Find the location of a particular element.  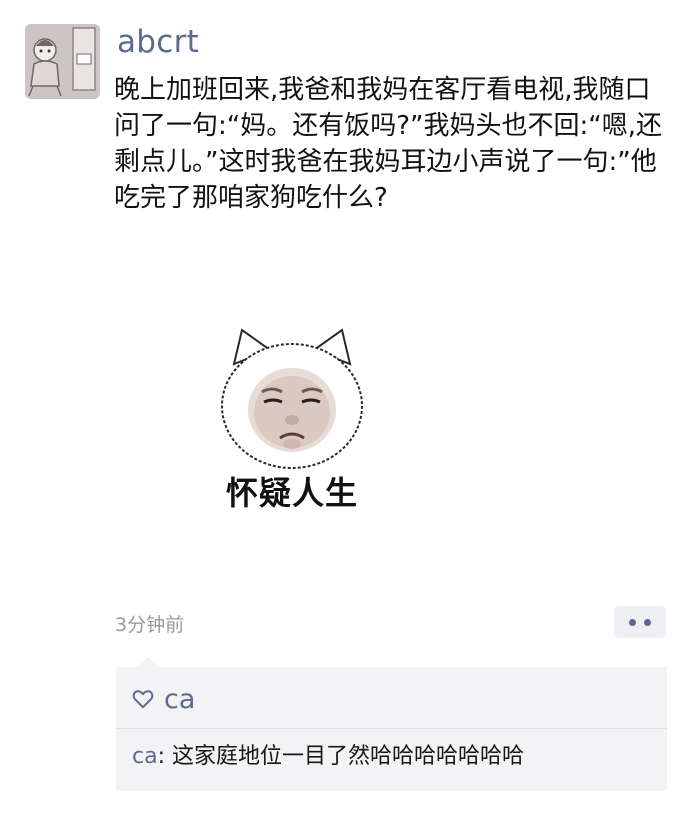

comment-item: ca: 这家庭地位一目了然哈哈哈哈哈哈哈 is located at coordinates (328, 757).